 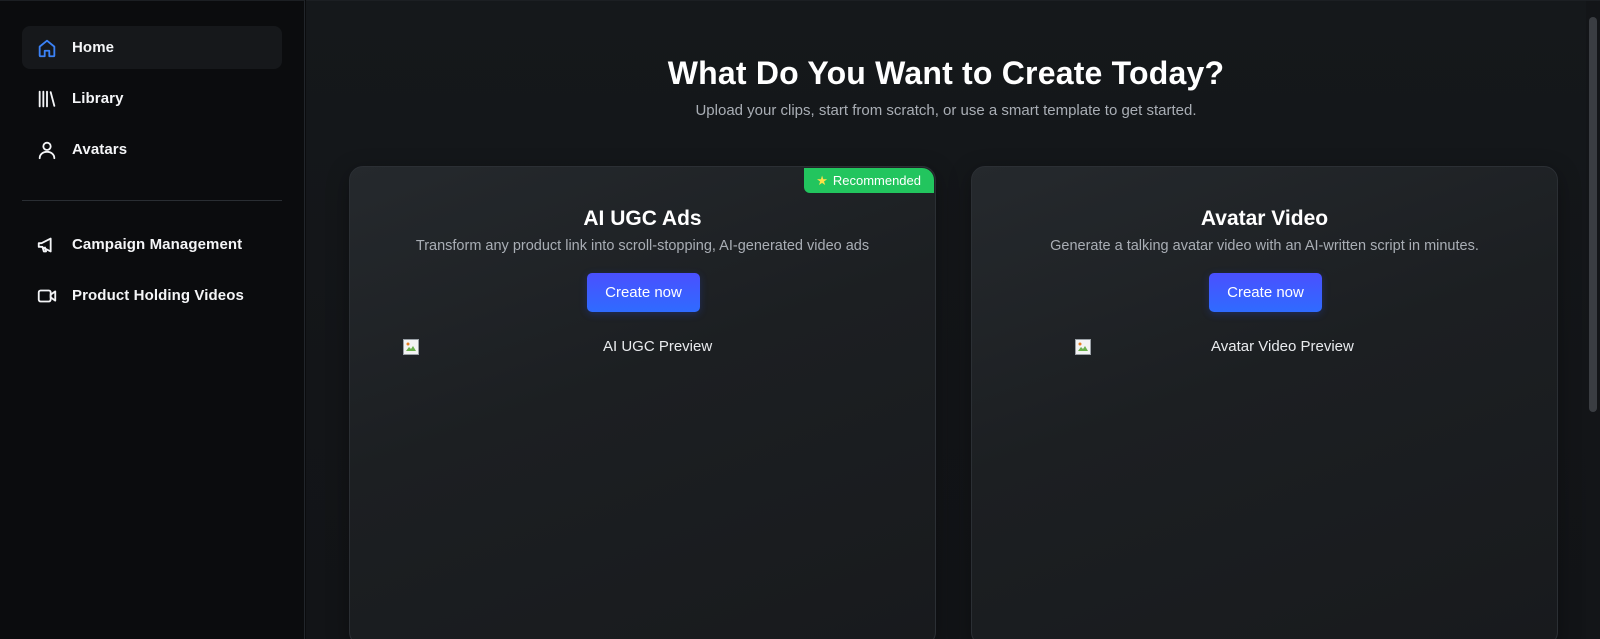 I want to click on card-title: AI UGC Ads, so click(x=642, y=218).